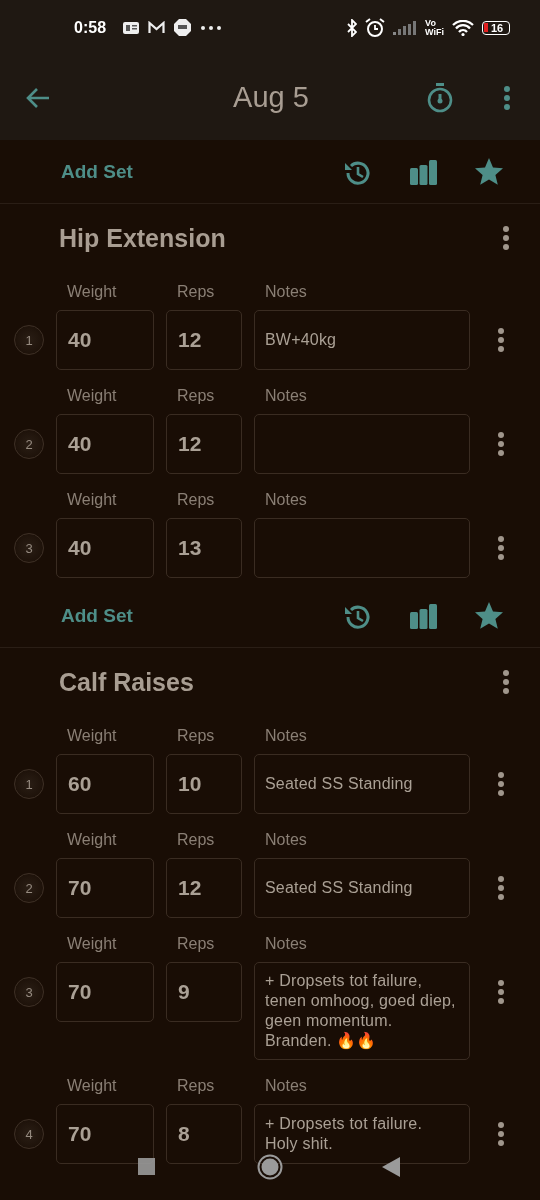 The height and width of the screenshot is (1200, 540). What do you see at coordinates (405, 27) in the screenshot?
I see `signal-icon` at bounding box center [405, 27].